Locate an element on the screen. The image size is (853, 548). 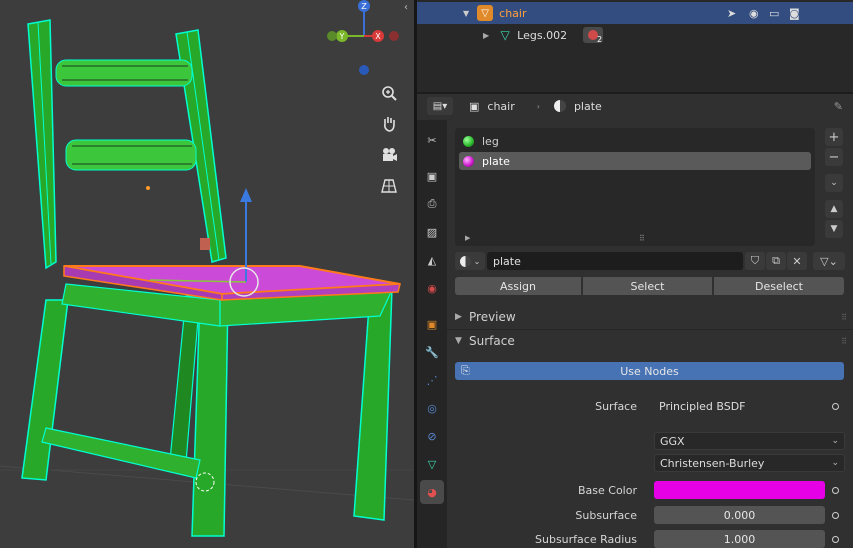
distribution-dropdown: GGX ⌄ is located at coordinates (749, 441).